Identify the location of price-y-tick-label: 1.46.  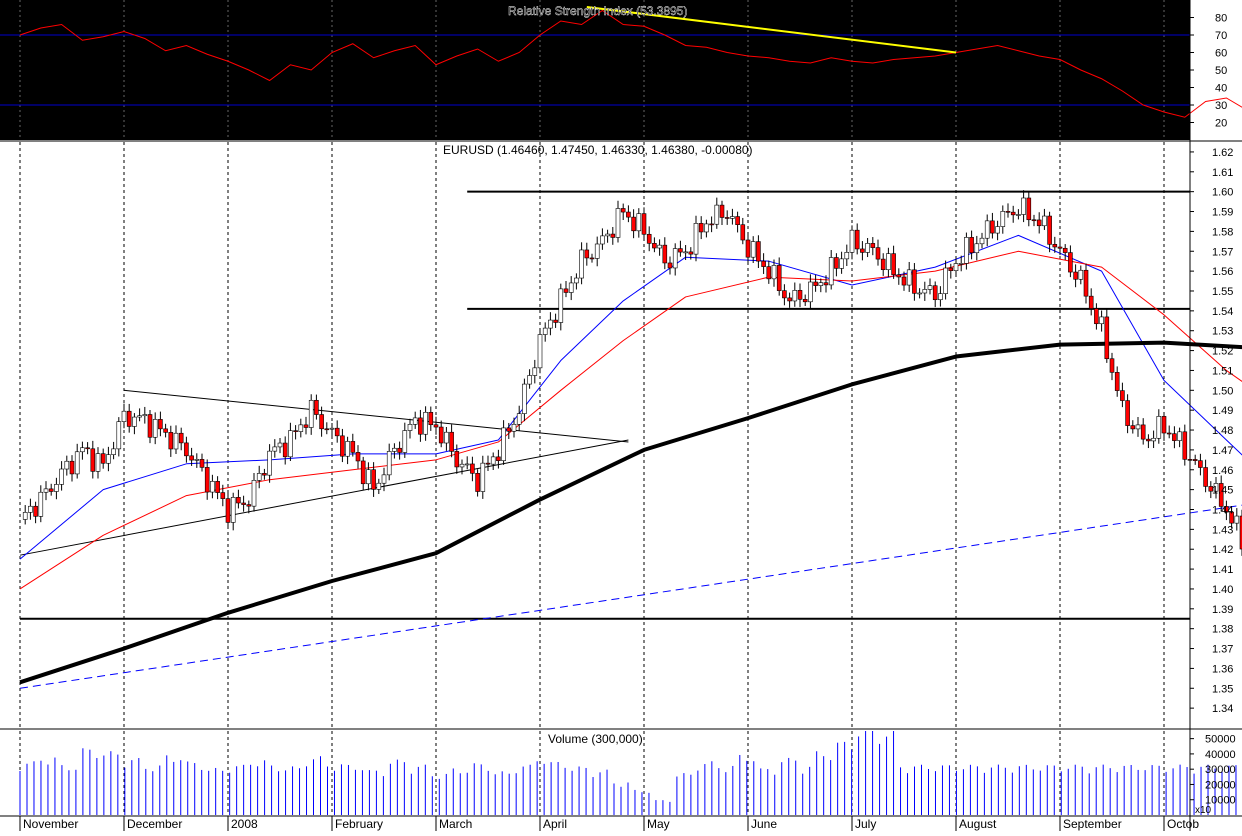
(1222, 471).